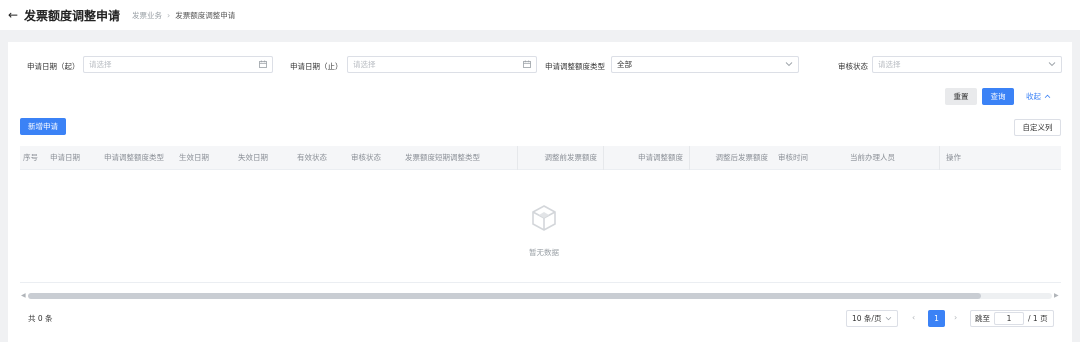 This screenshot has width=1080, height=342. I want to click on breadcrumb: 发票业务 › 发票额度调整申请, so click(183, 15).